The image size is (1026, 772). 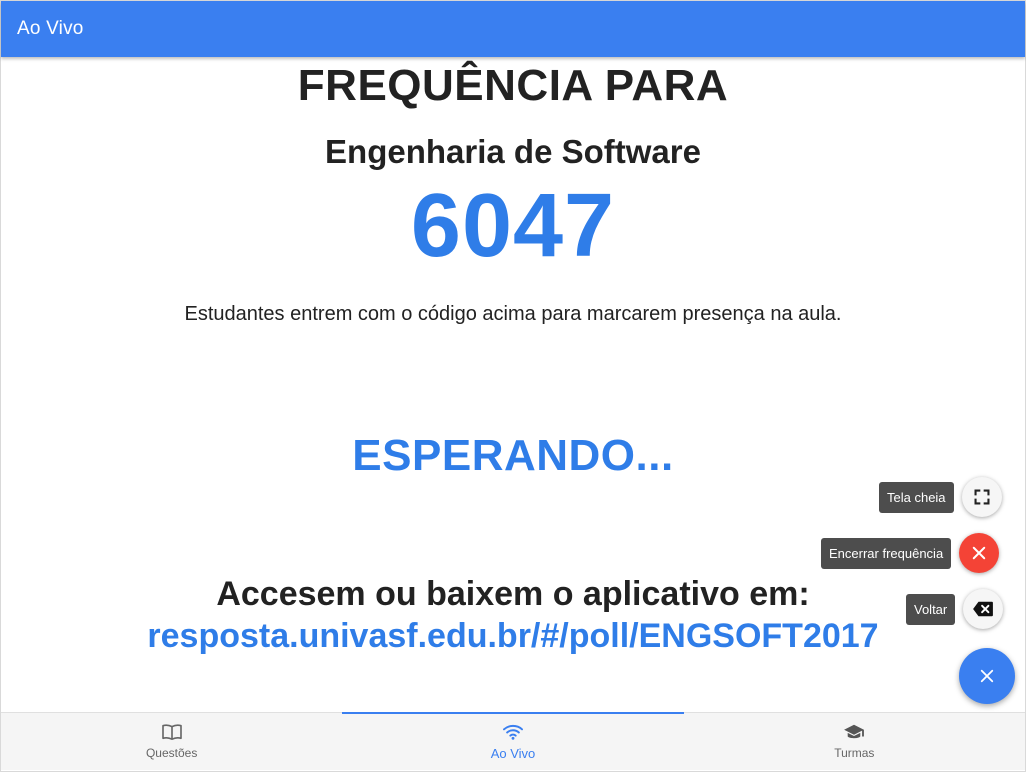 I want to click on access-text: Accesem ou baixem o aplicativo em:, so click(x=513, y=594).